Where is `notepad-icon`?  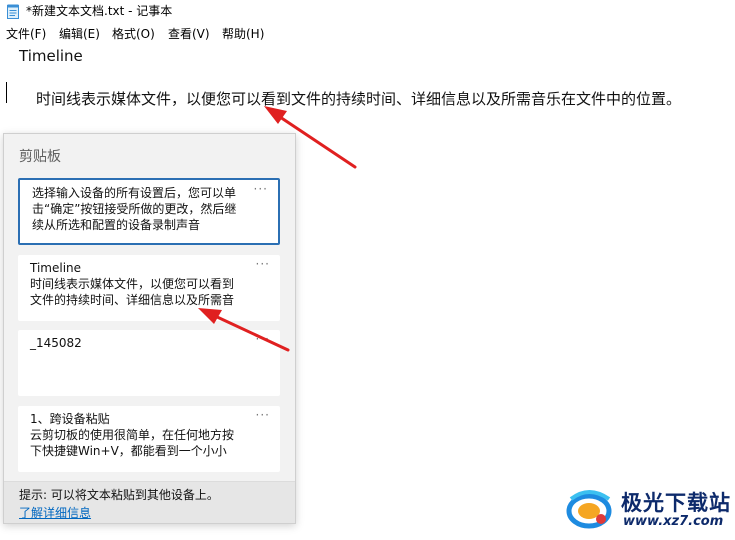 notepad-icon is located at coordinates (13, 11).